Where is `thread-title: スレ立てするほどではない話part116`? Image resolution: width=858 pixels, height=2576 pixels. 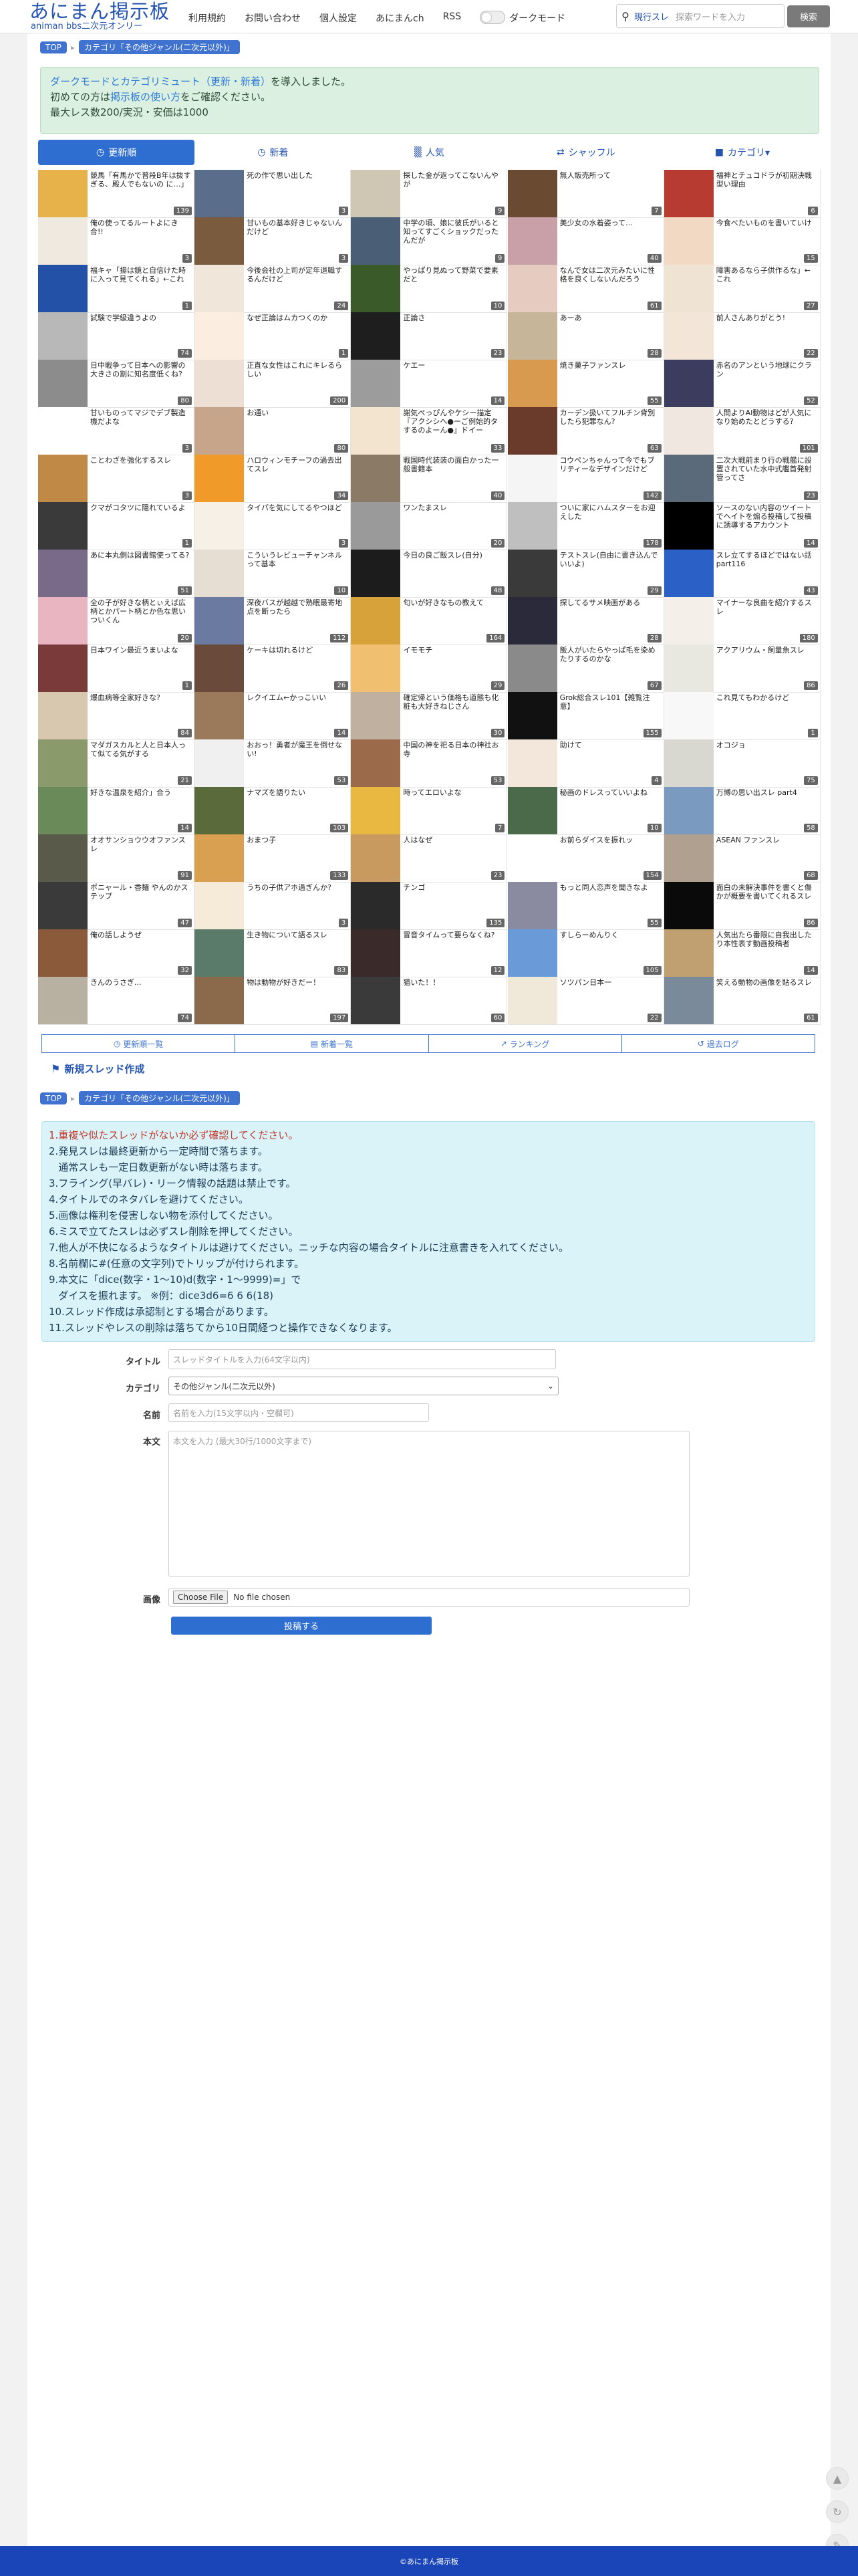 thread-title: スレ立てするほどではない話part116 is located at coordinates (766, 559).